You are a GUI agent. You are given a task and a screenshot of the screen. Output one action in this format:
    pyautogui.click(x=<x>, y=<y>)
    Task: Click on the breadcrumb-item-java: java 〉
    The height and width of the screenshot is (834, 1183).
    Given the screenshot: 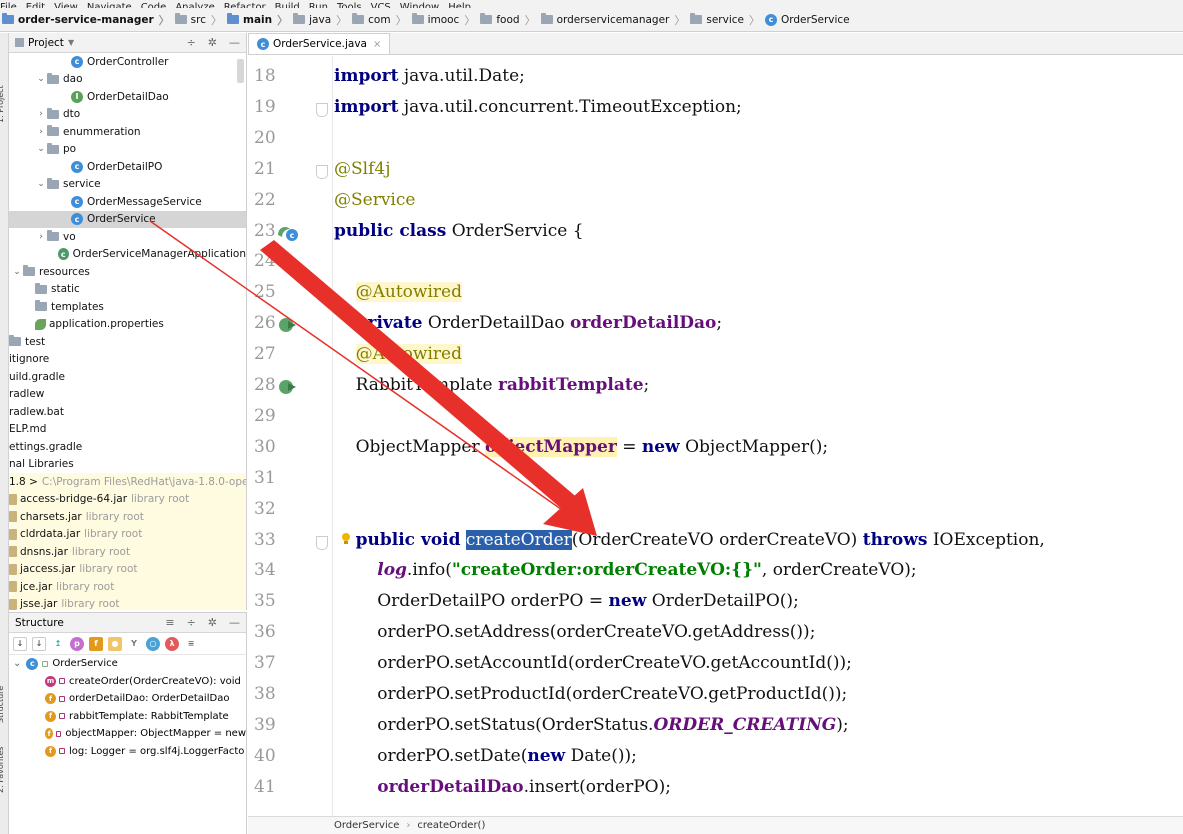 What is the action you would take?
    pyautogui.click(x=322, y=20)
    